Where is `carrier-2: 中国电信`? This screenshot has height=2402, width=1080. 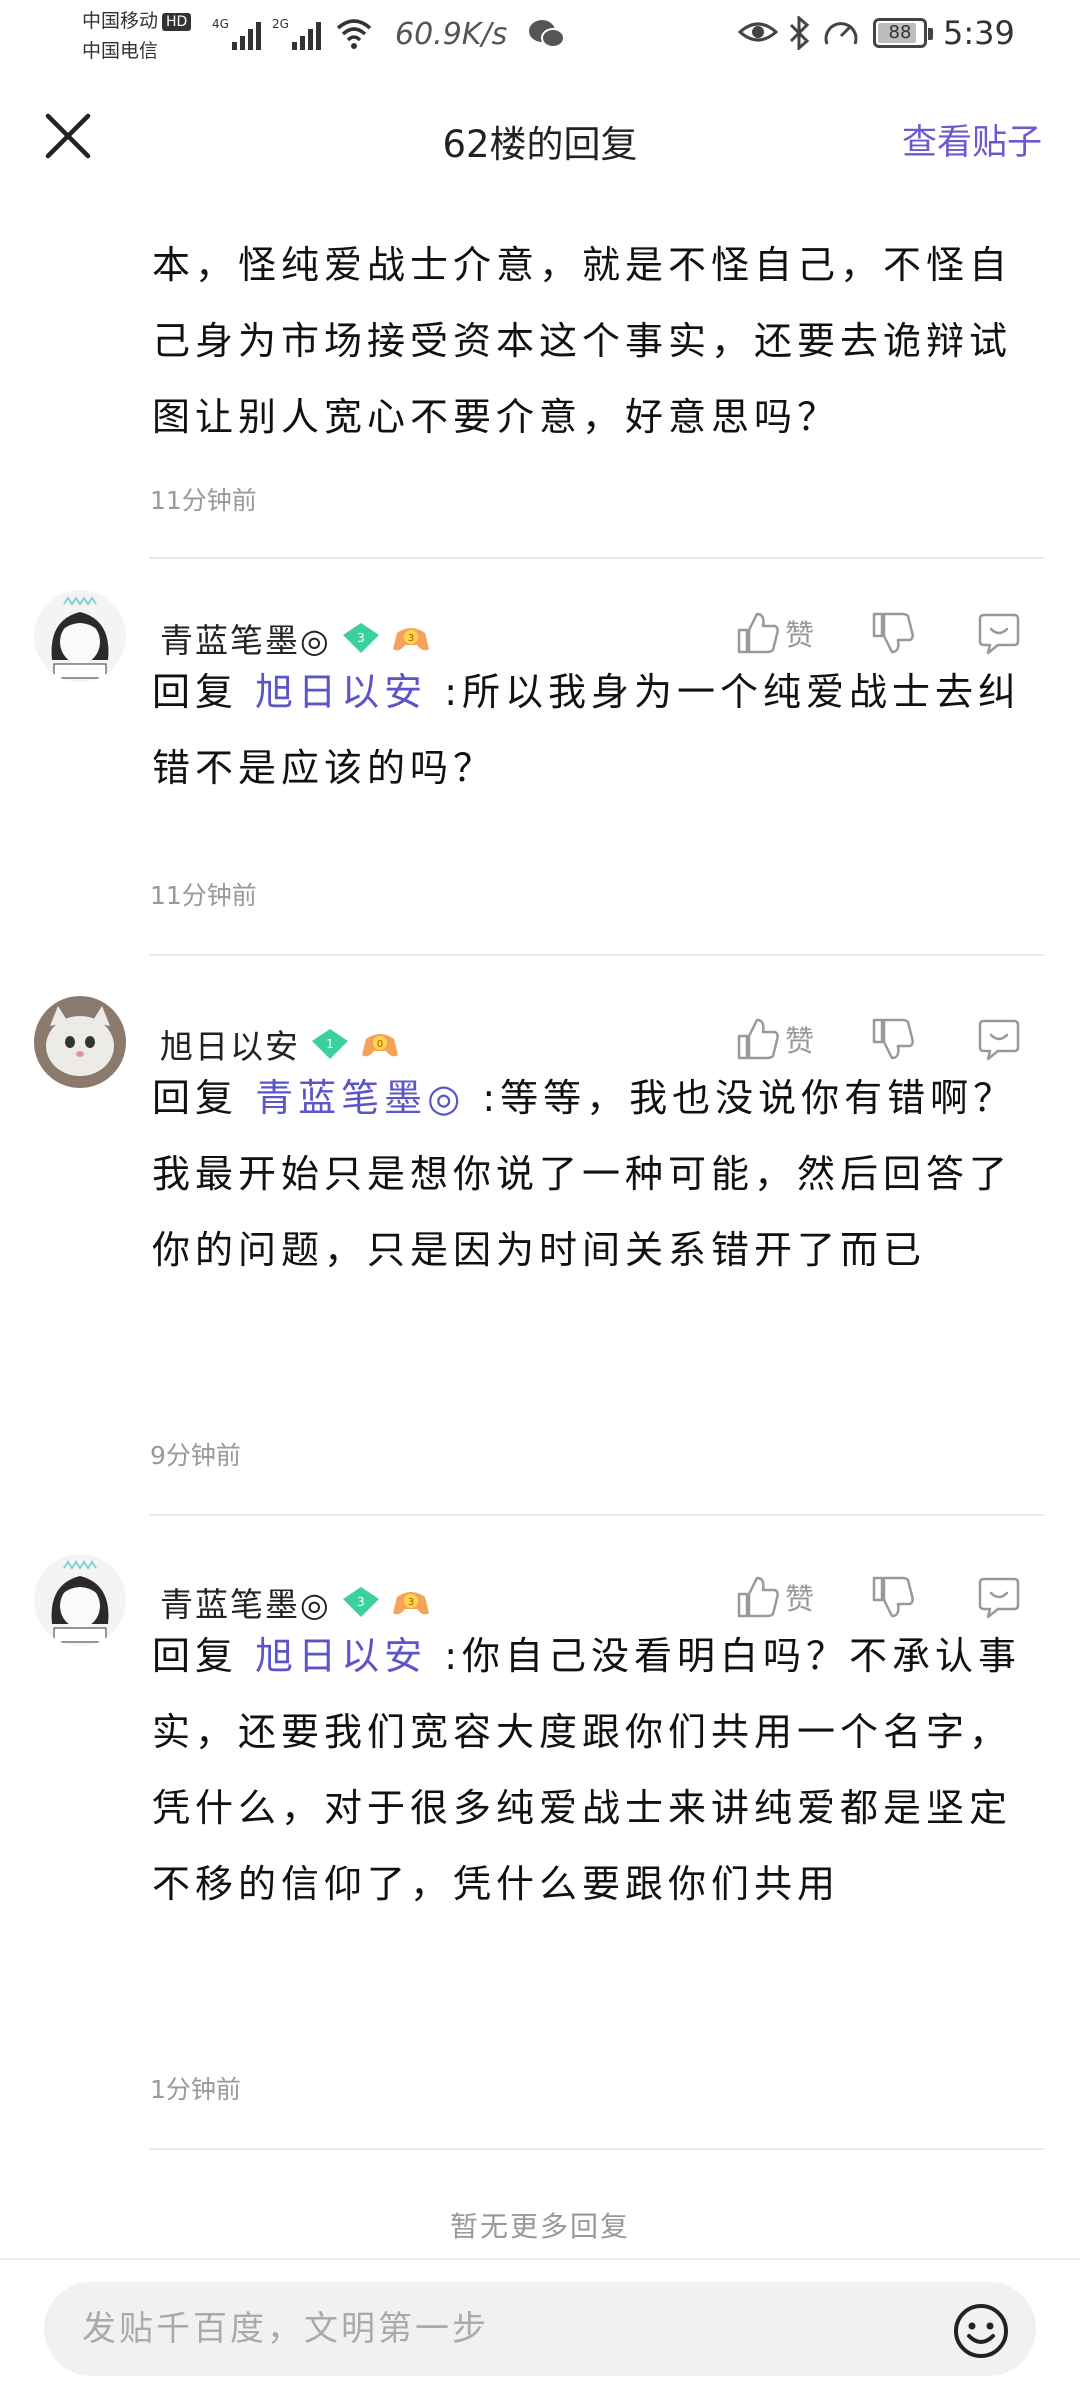
carrier-2: 中国电信 is located at coordinates (120, 51).